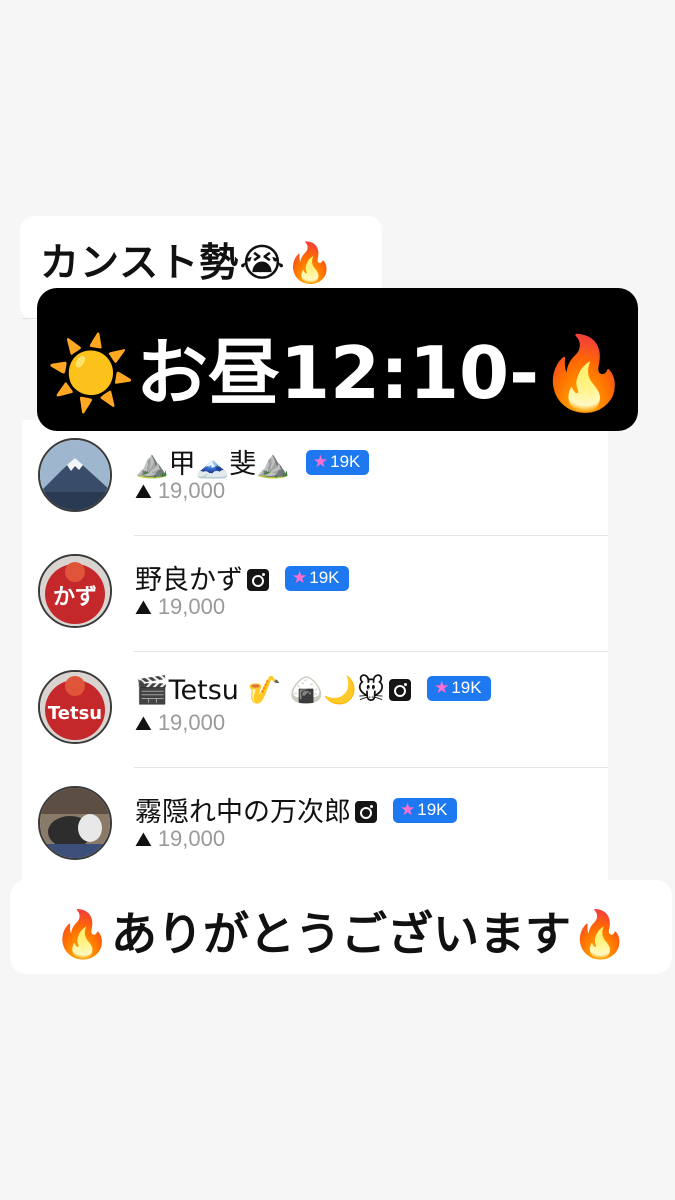 The image size is (675, 1200). Describe the element at coordinates (188, 263) in the screenshot. I see `page-title: カンスト勢😭🔥` at that location.